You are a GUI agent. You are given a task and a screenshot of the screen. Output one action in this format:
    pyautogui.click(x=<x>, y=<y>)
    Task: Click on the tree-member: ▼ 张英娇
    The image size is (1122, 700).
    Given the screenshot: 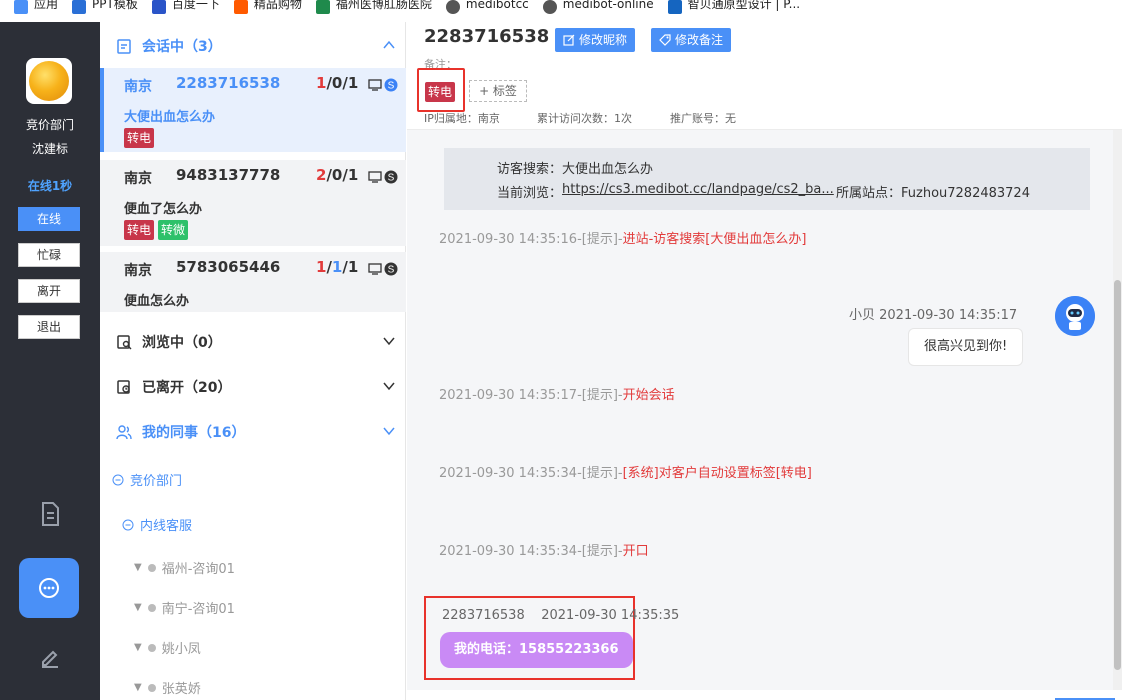 What is the action you would take?
    pyautogui.click(x=167, y=687)
    